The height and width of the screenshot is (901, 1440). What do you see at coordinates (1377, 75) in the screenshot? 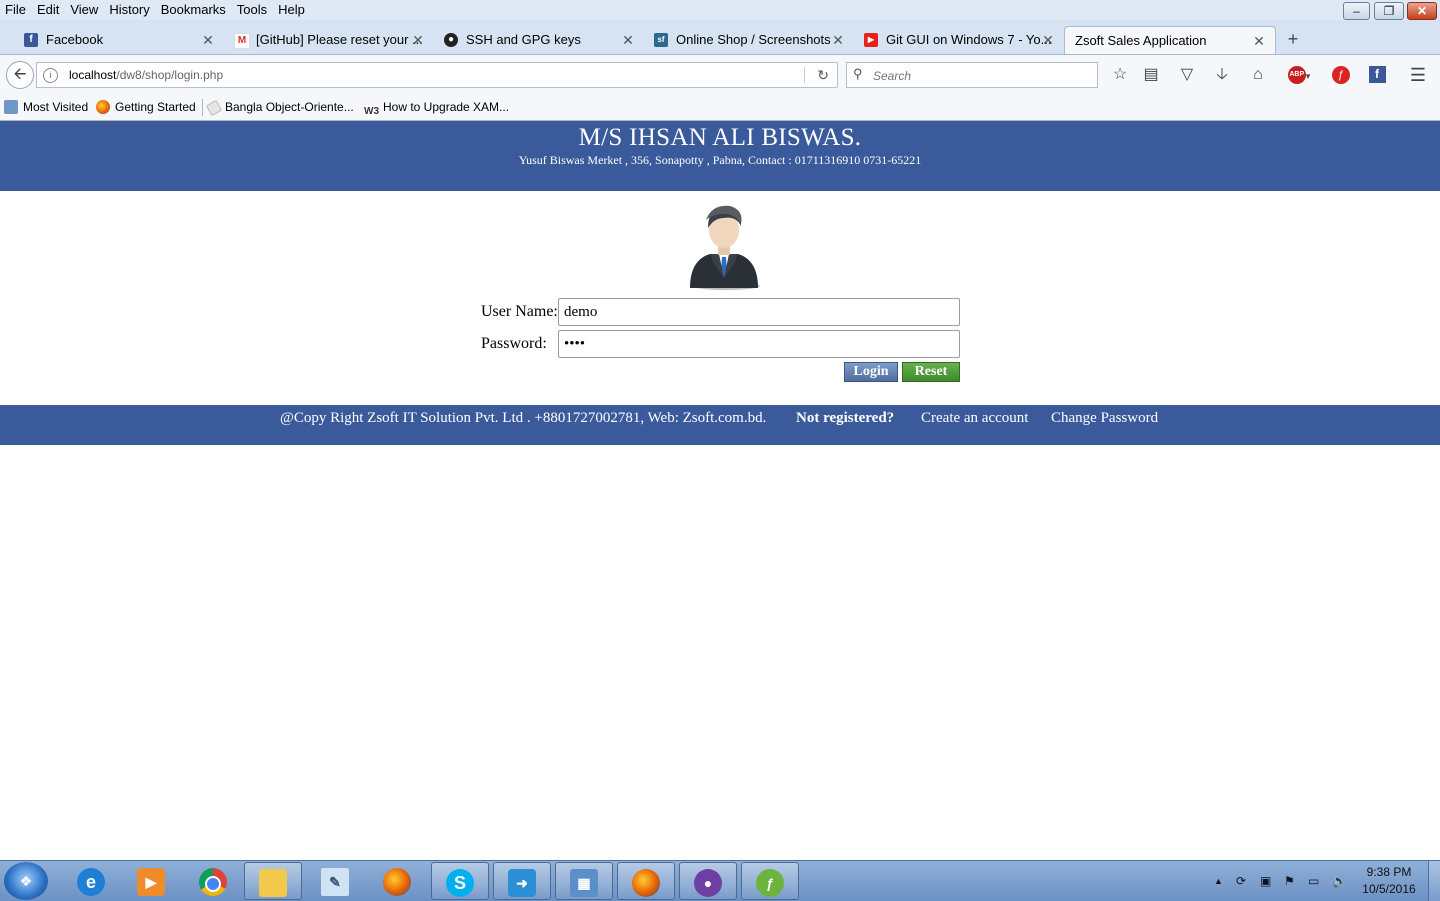
I see `facebook-share-icon: f` at bounding box center [1377, 75].